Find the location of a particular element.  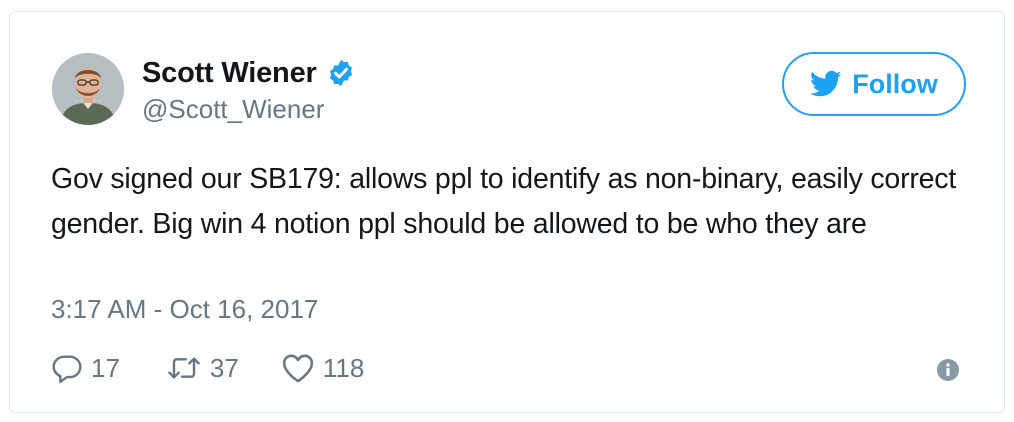

verified-badge-icon is located at coordinates (341, 73).